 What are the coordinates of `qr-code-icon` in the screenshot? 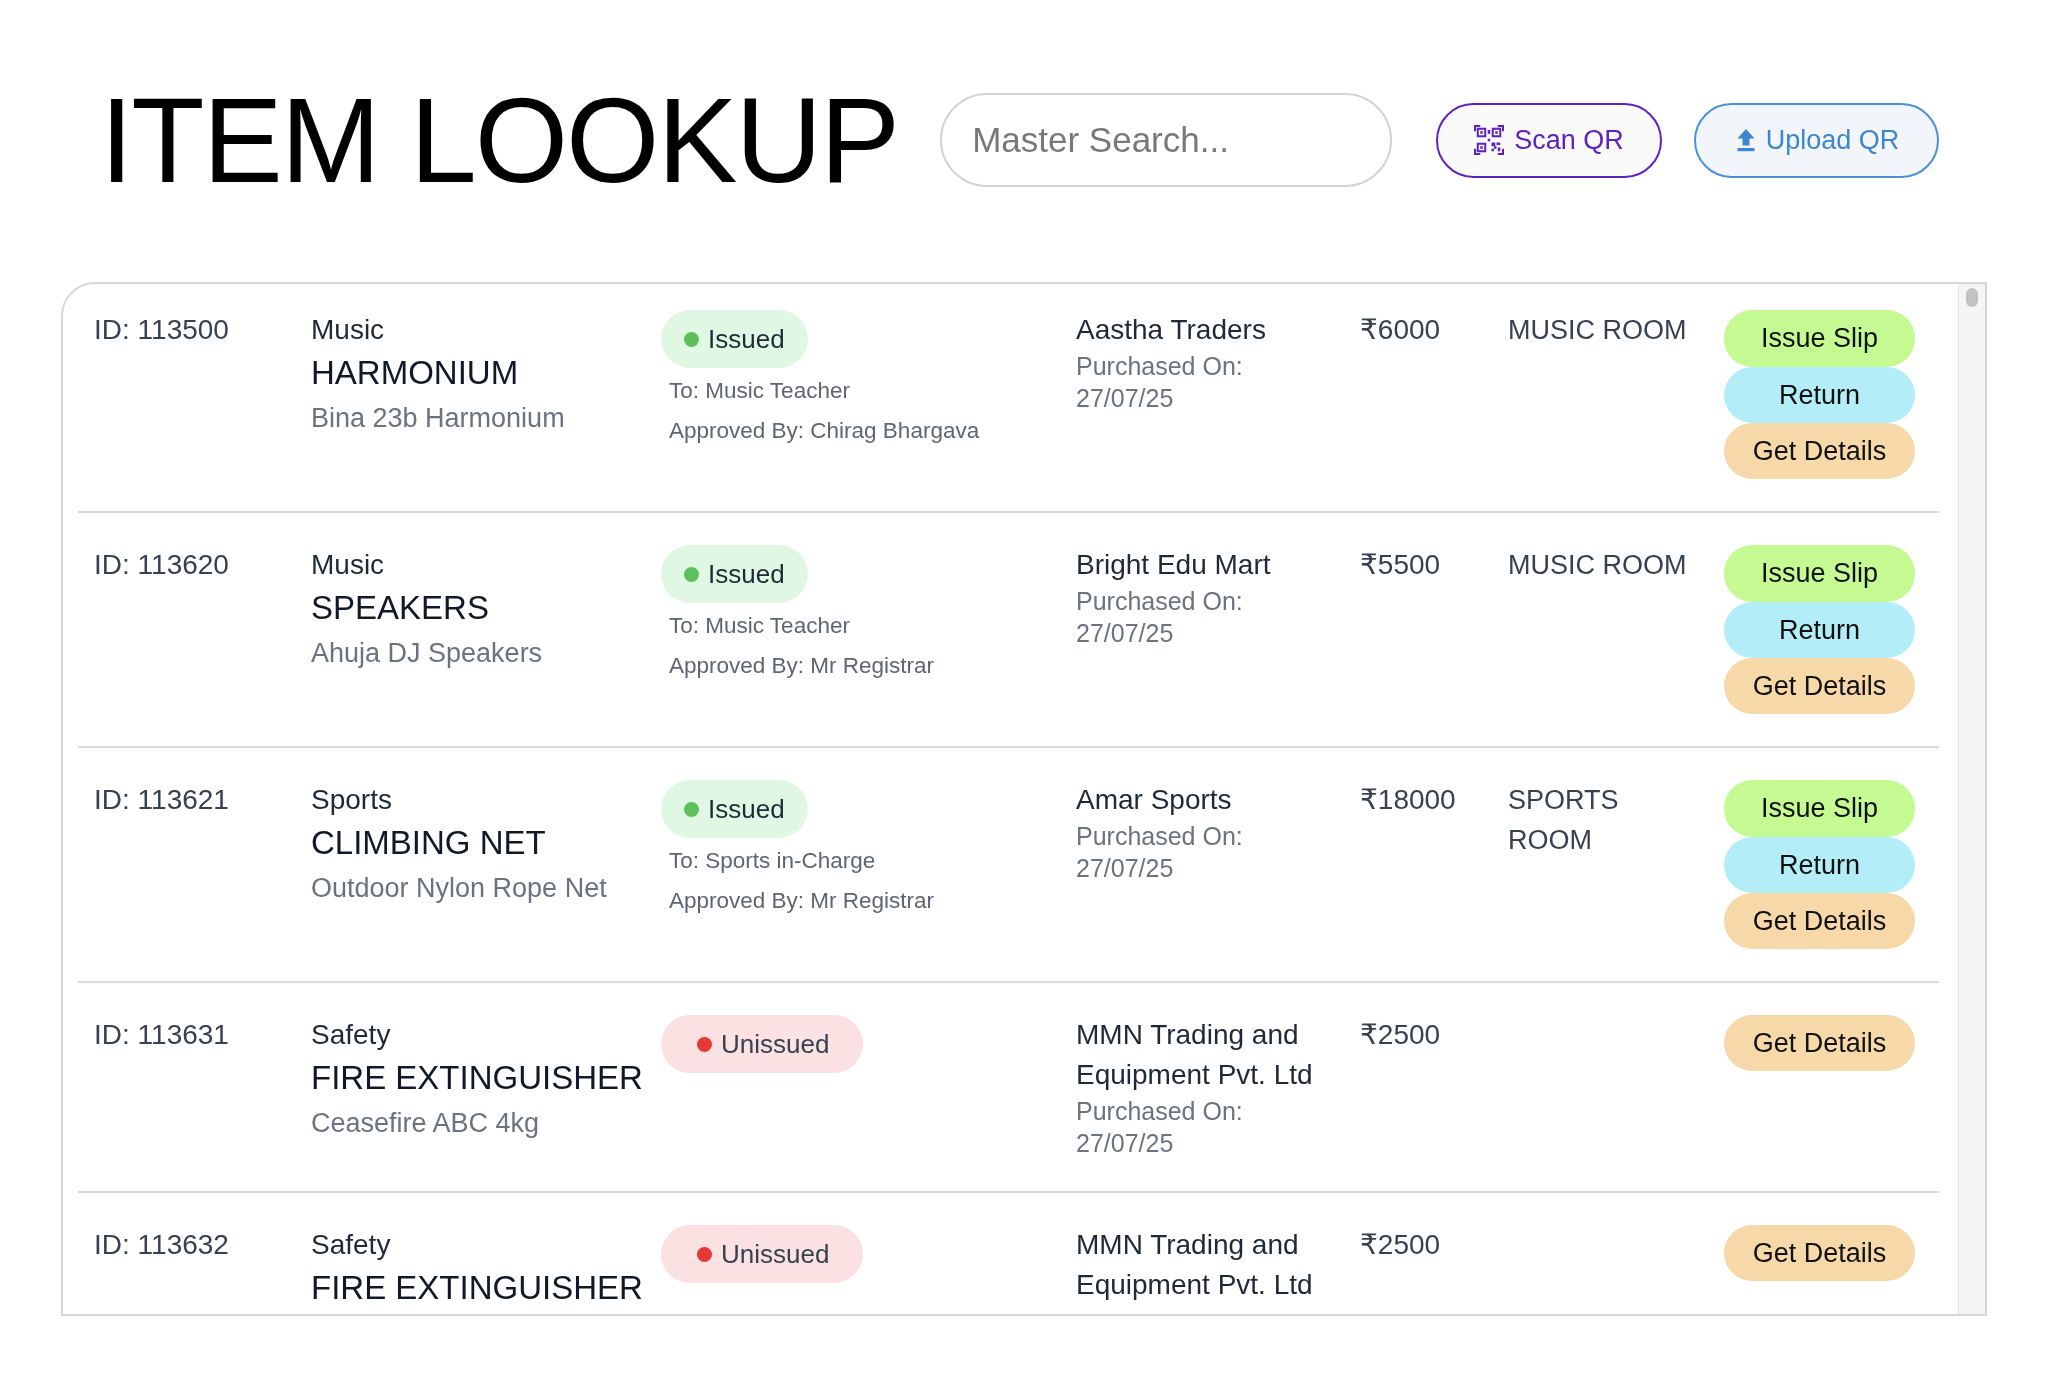 It's located at (1489, 140).